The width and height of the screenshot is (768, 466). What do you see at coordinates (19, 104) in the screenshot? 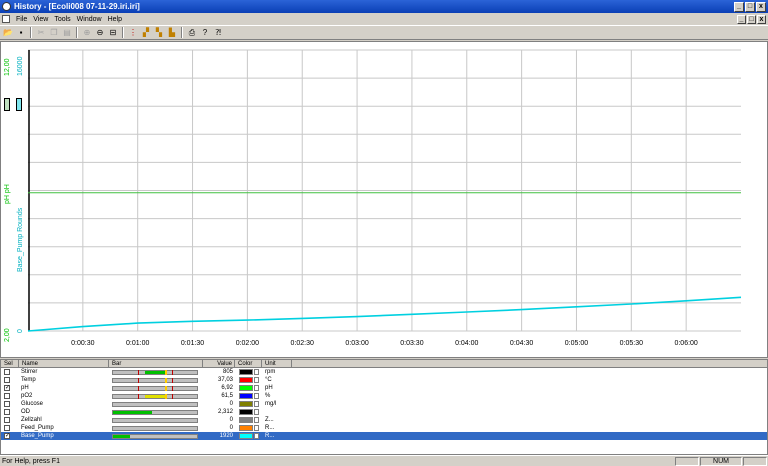
I see `base-pump-axis-handle` at bounding box center [19, 104].